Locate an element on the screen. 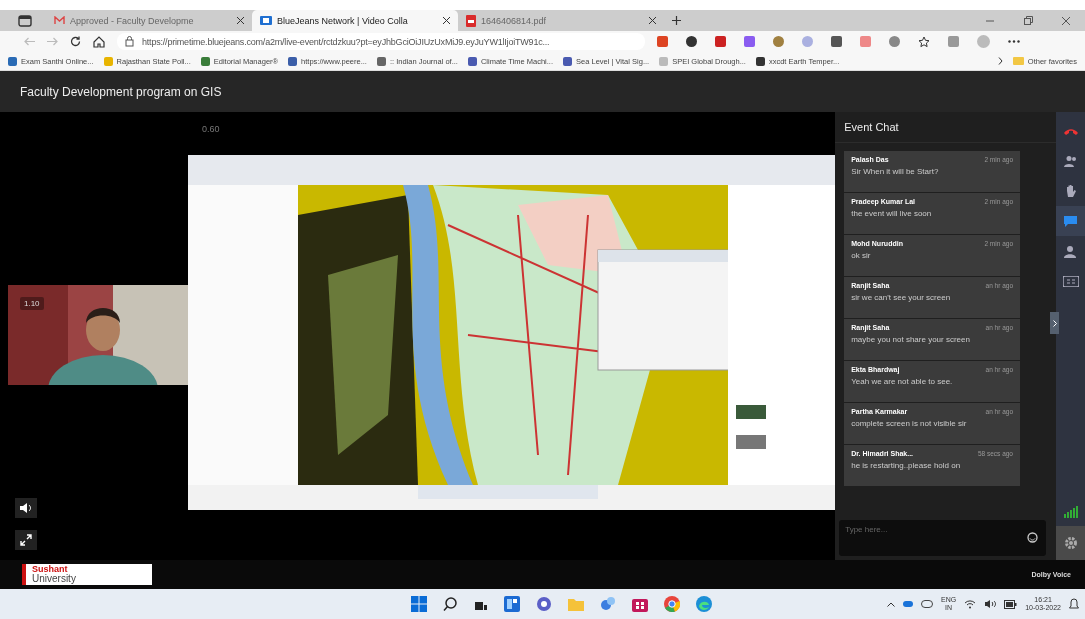  message-text: the event will live soon is located at coordinates (892, 213).